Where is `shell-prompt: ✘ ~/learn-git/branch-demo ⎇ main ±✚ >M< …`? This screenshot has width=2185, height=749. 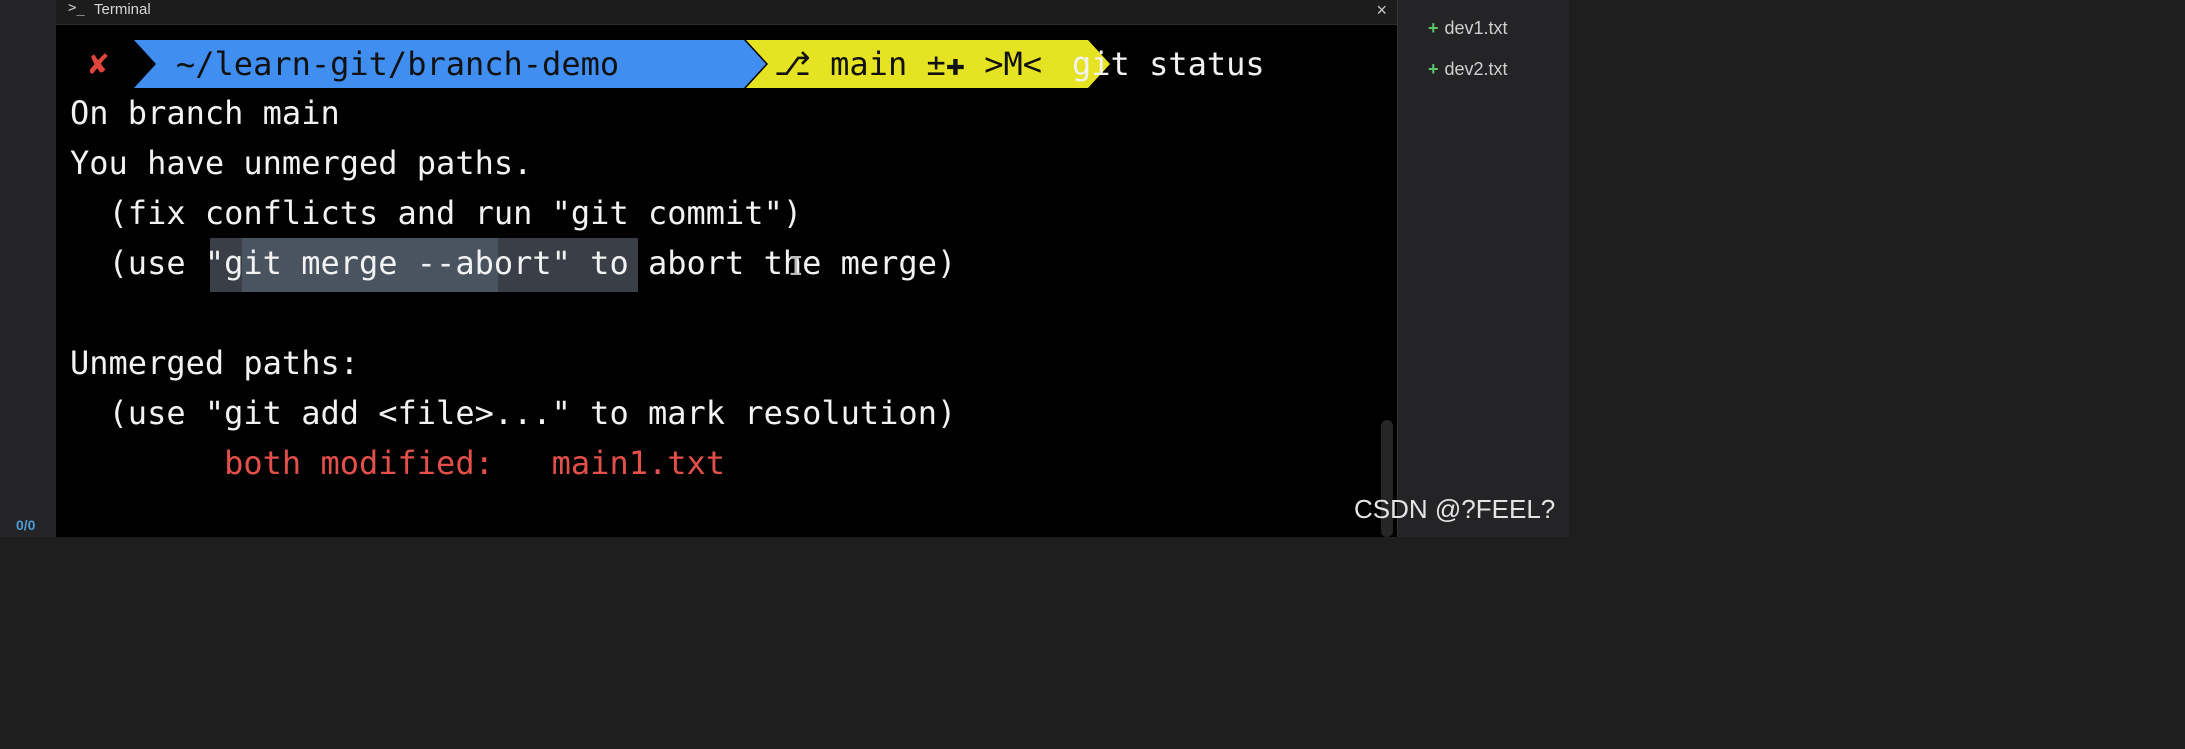
shell-prompt: ✘ ~/learn-git/branch-demo ⎇ main ±✚ >M< … is located at coordinates (726, 64).